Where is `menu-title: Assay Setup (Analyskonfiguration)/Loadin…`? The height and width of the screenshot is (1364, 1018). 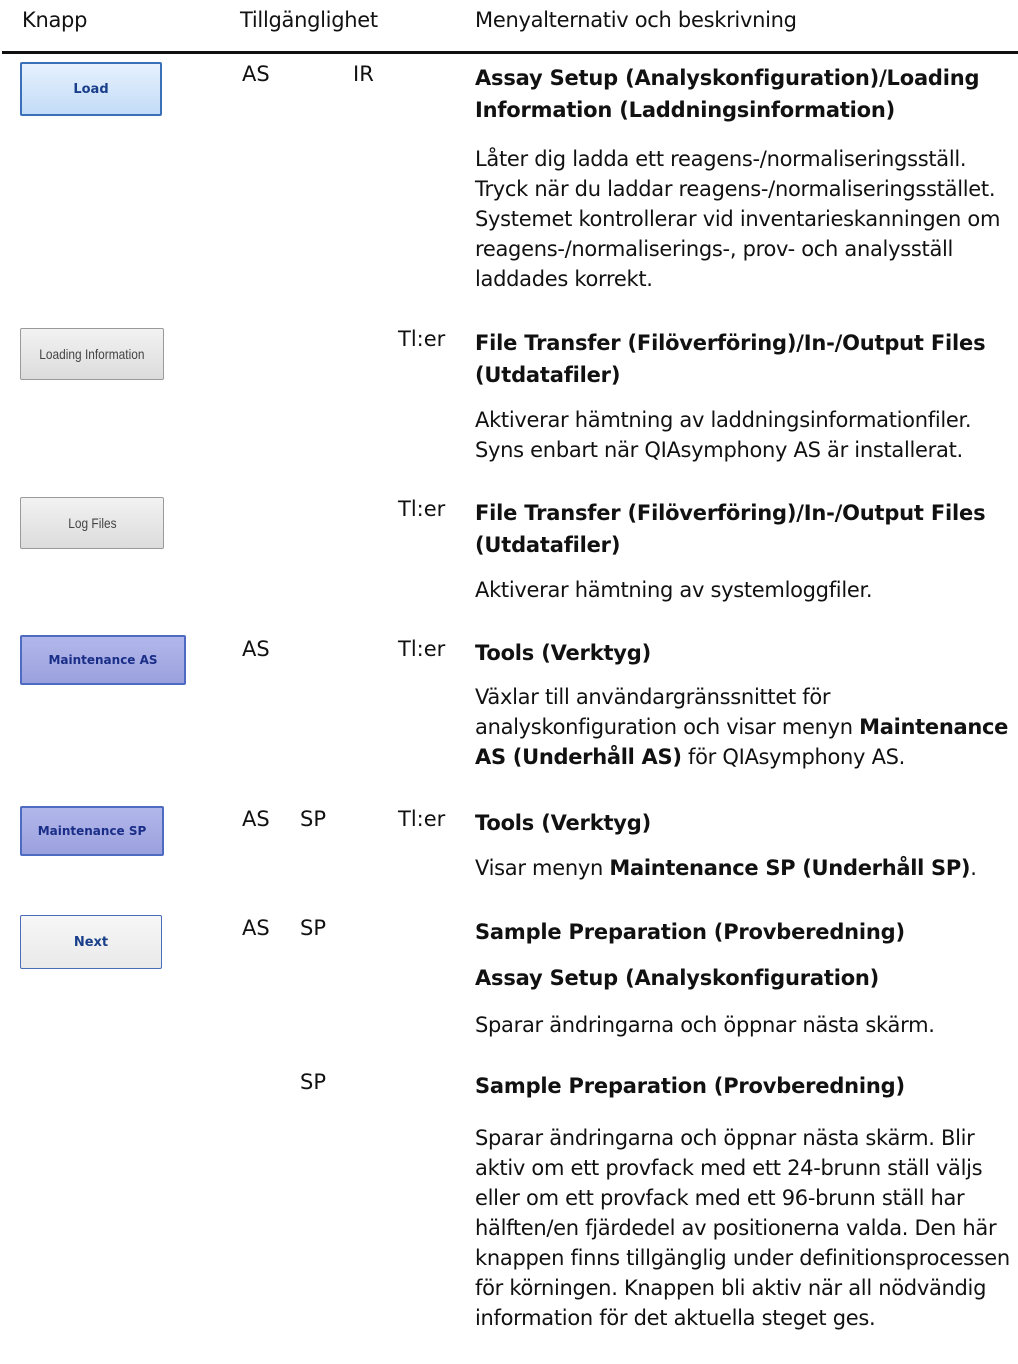
menu-title: Assay Setup (Analyskonfiguration)/Loadin… is located at coordinates (727, 94).